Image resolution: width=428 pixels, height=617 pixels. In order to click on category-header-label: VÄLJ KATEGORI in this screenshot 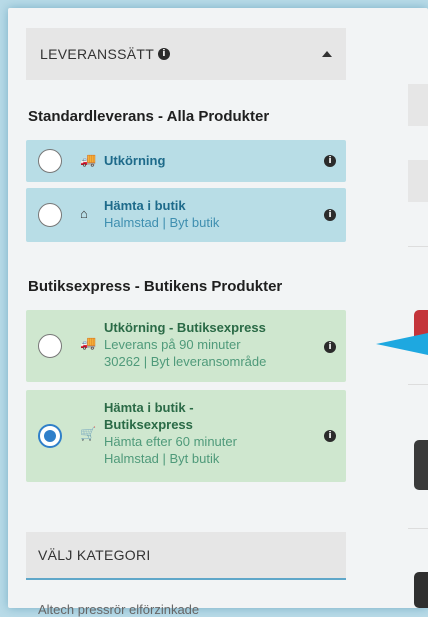, I will do `click(94, 555)`.